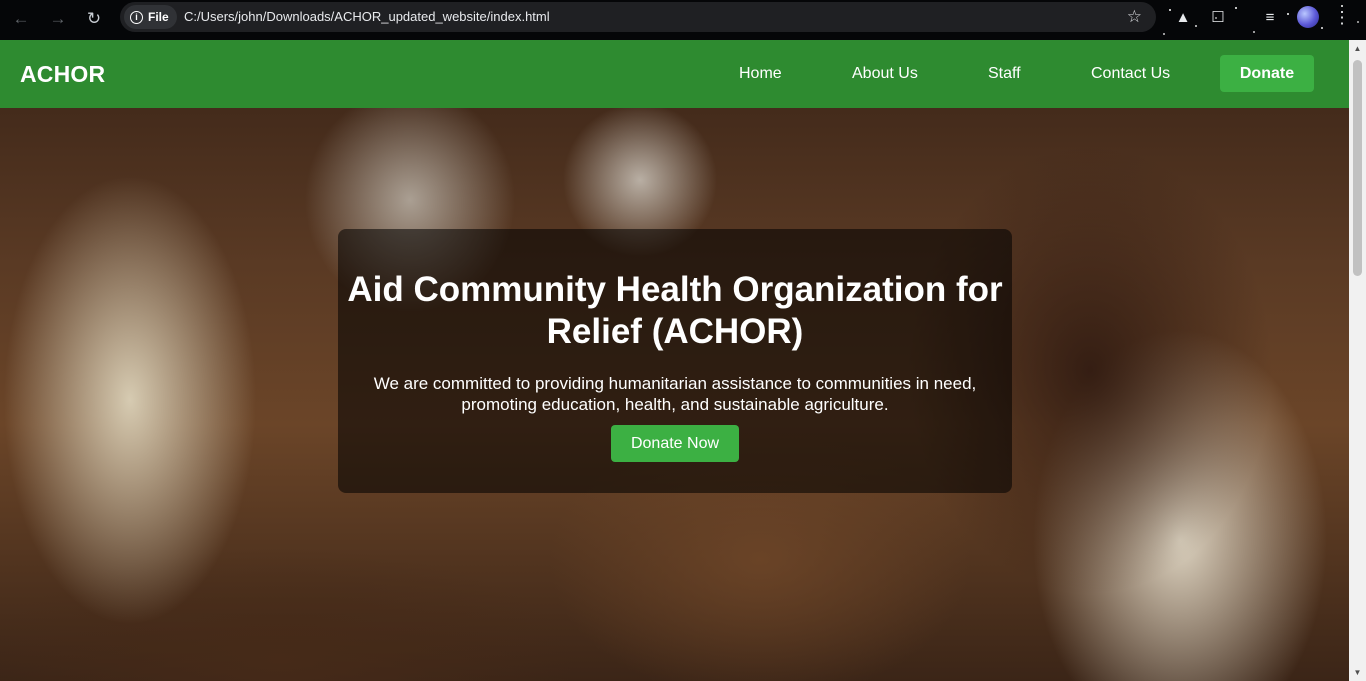  I want to click on donate-now-button: Donate Now, so click(675, 443).